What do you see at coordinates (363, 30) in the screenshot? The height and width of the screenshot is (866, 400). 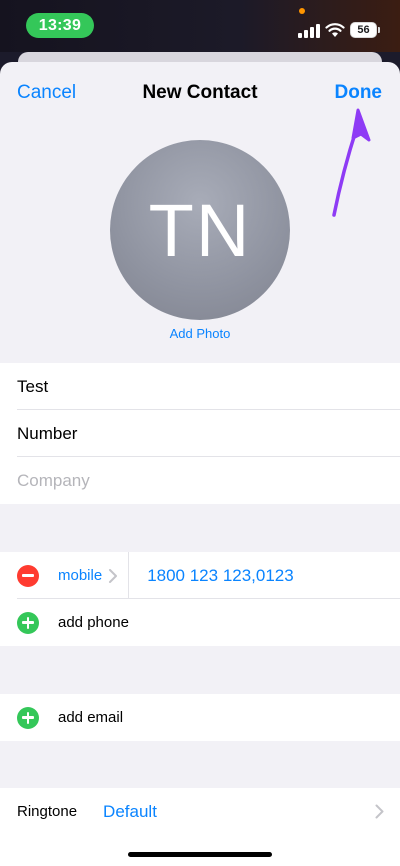 I see `battery-icon: 56` at bounding box center [363, 30].